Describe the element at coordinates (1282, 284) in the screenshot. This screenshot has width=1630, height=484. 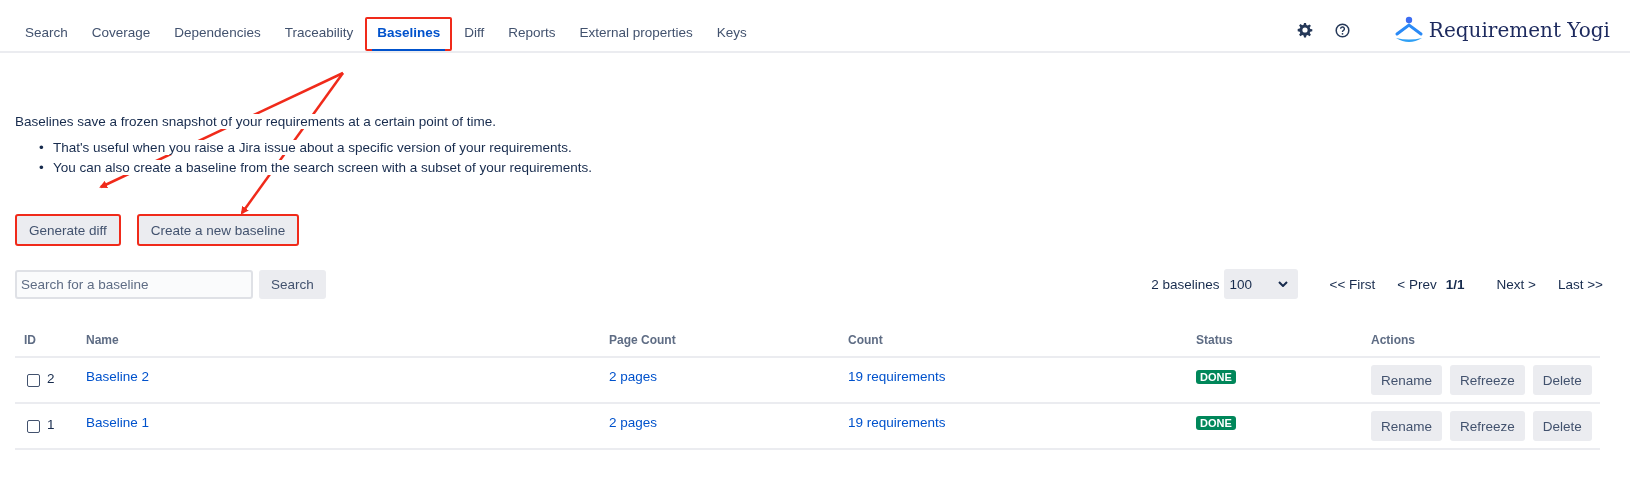
I see `chevron-down-icon` at that location.